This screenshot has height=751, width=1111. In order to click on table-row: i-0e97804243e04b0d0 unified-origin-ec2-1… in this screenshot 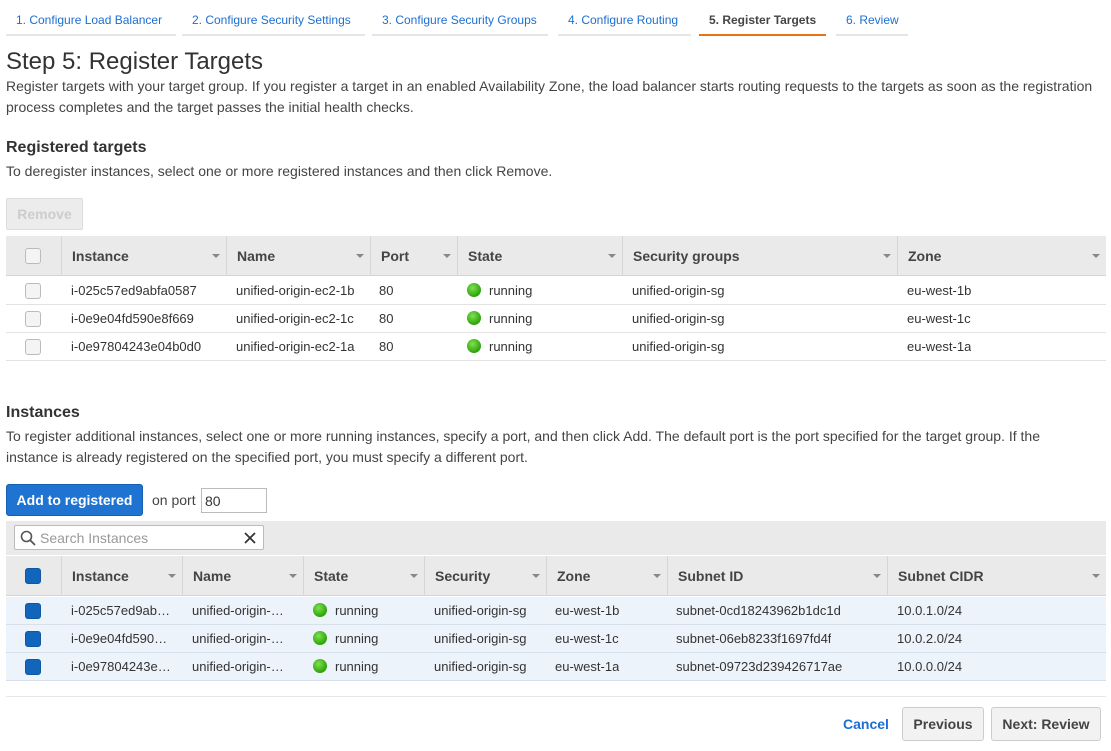, I will do `click(556, 347)`.